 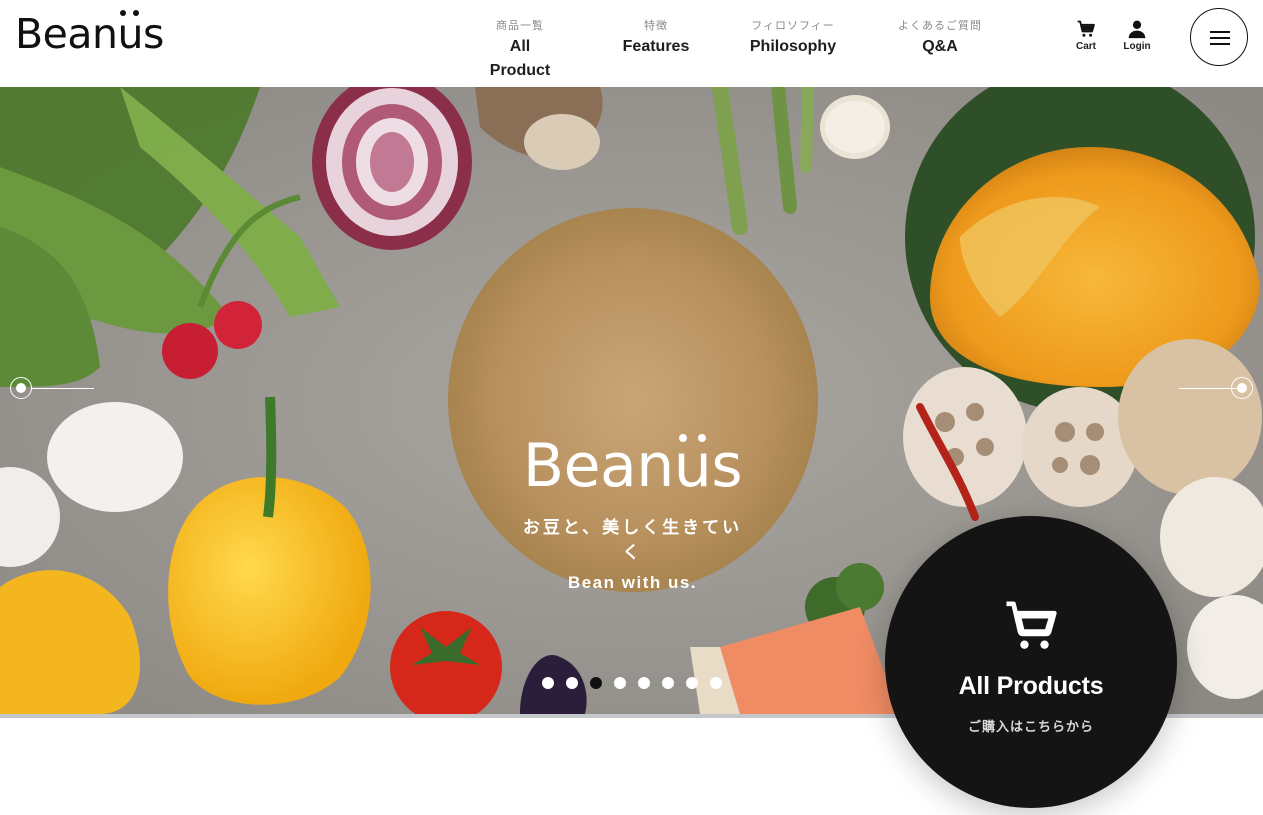 What do you see at coordinates (1031, 662) in the screenshot?
I see `all-products-cta: All Products ご購入はこちらから` at bounding box center [1031, 662].